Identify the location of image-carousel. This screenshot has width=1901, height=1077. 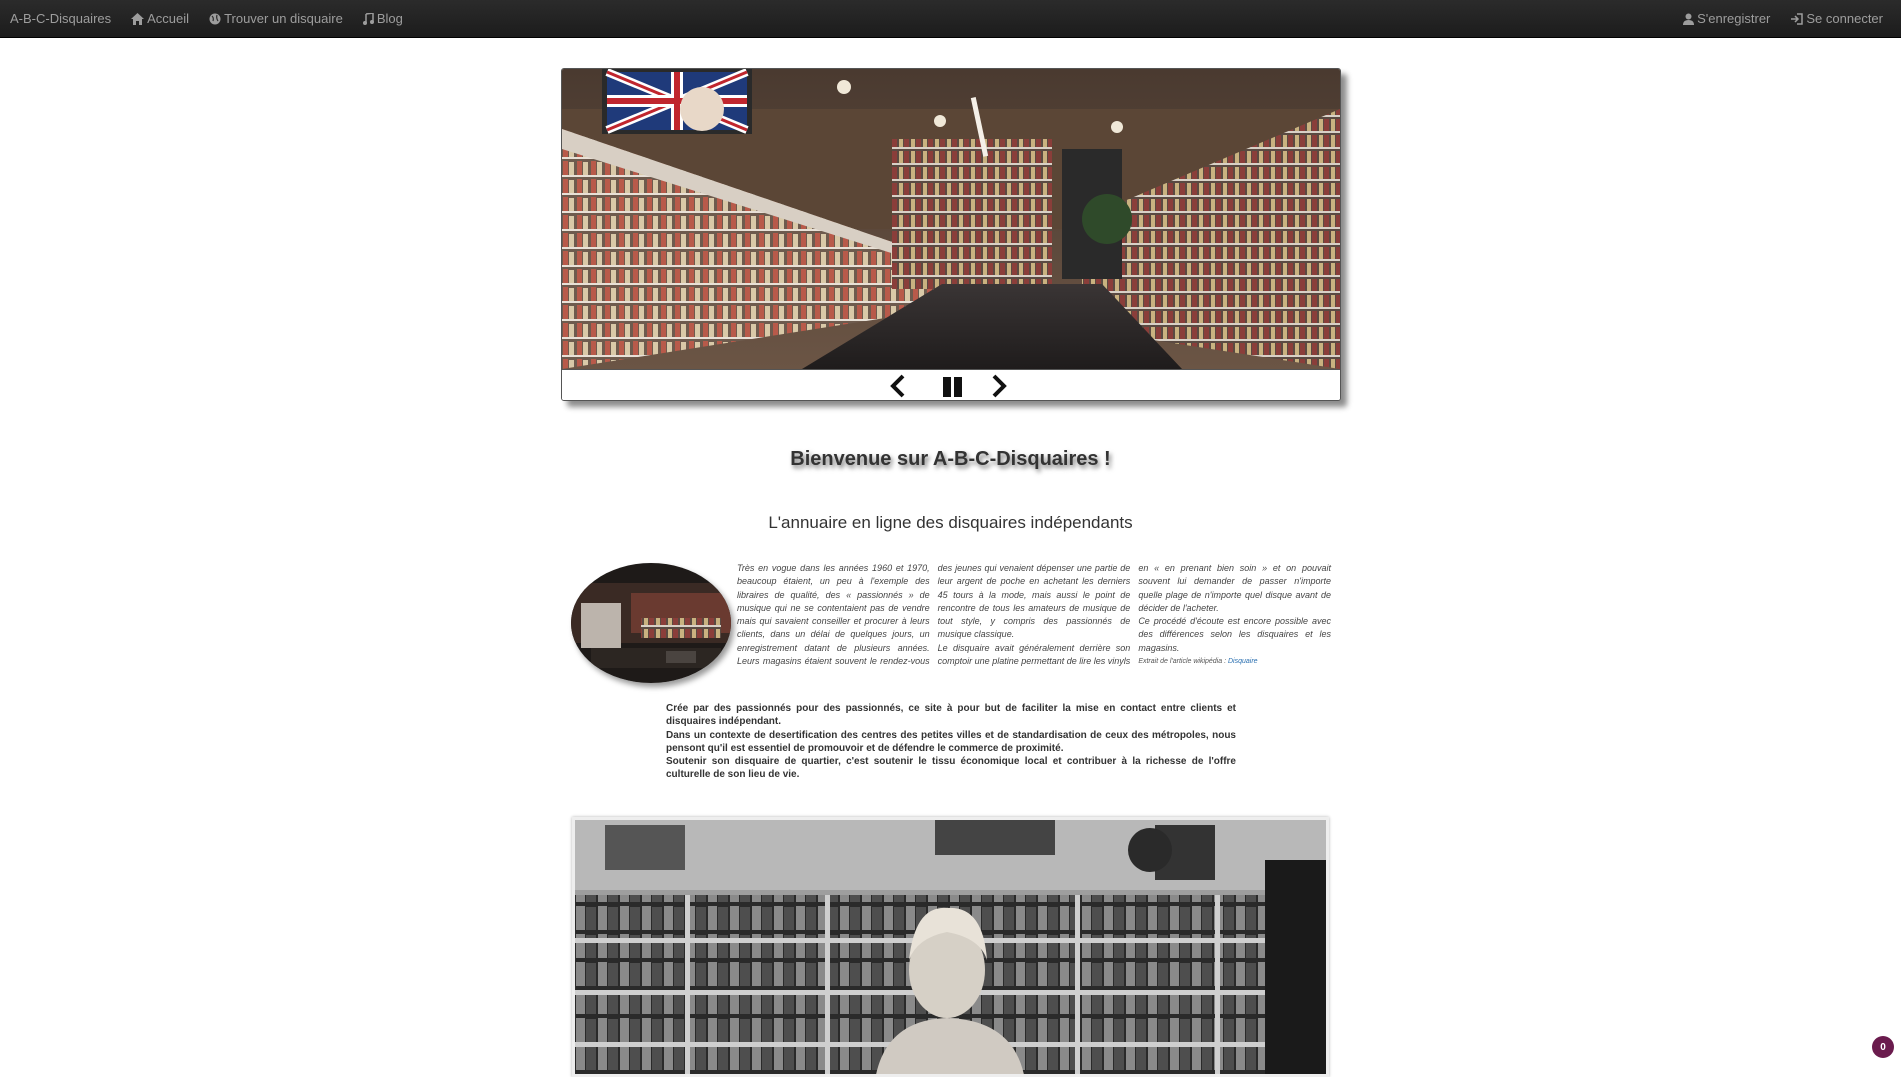
(951, 234).